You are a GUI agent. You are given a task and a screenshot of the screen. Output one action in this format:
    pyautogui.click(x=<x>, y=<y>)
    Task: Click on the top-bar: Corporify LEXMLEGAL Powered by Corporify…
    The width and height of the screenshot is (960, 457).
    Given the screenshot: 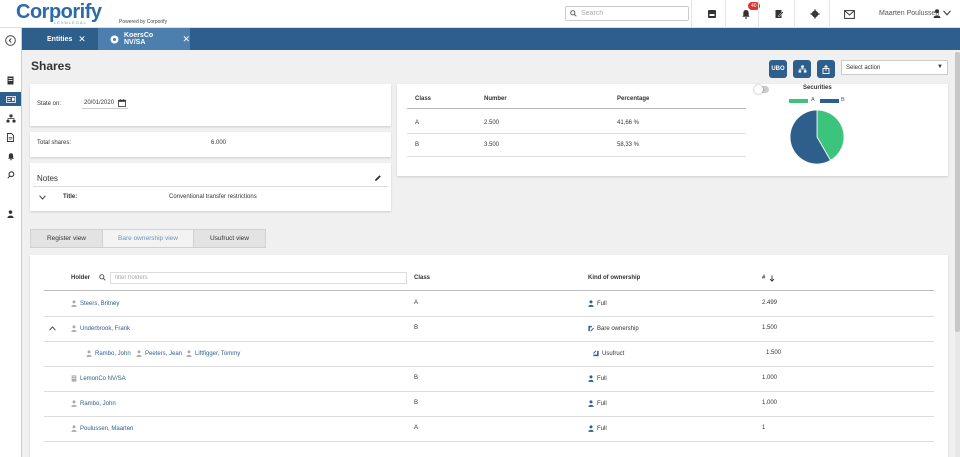 What is the action you would take?
    pyautogui.click(x=480, y=14)
    